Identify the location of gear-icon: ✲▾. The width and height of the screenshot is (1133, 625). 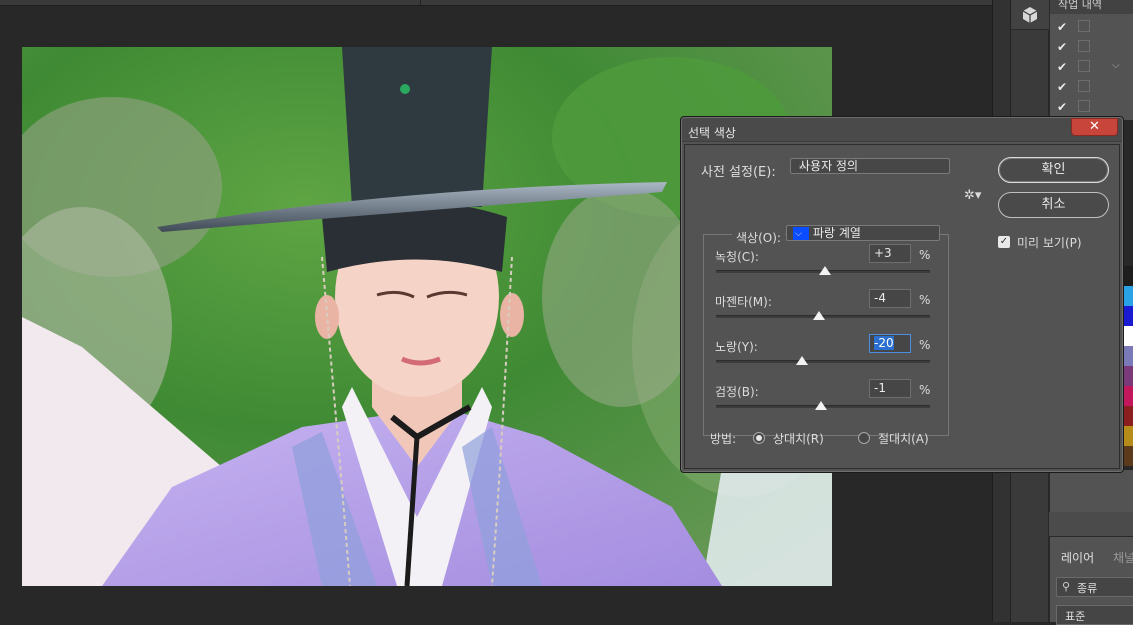
(972, 195).